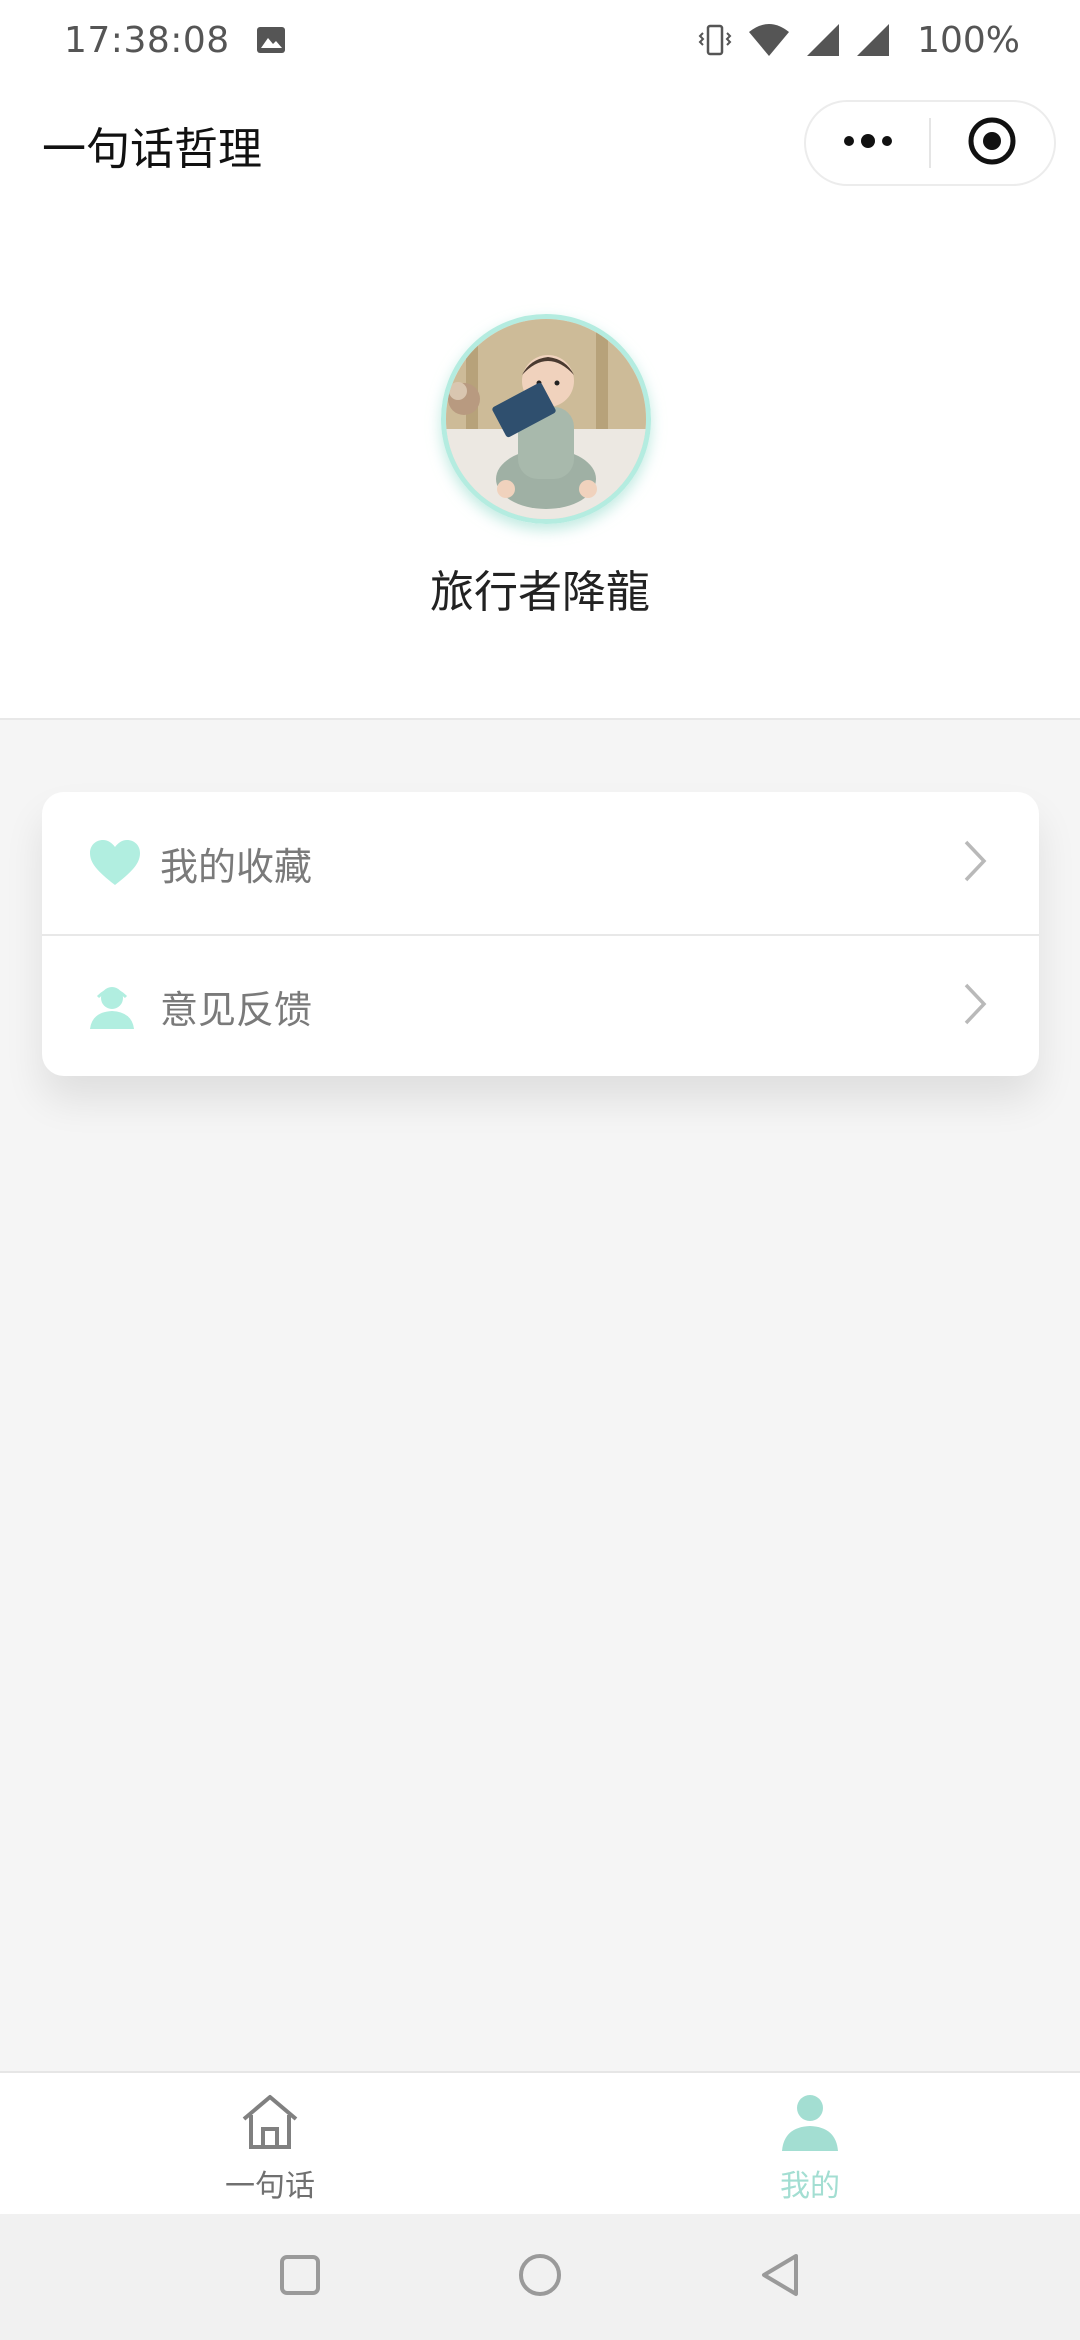 The height and width of the screenshot is (2340, 1080). I want to click on user-icon, so click(810, 2124).